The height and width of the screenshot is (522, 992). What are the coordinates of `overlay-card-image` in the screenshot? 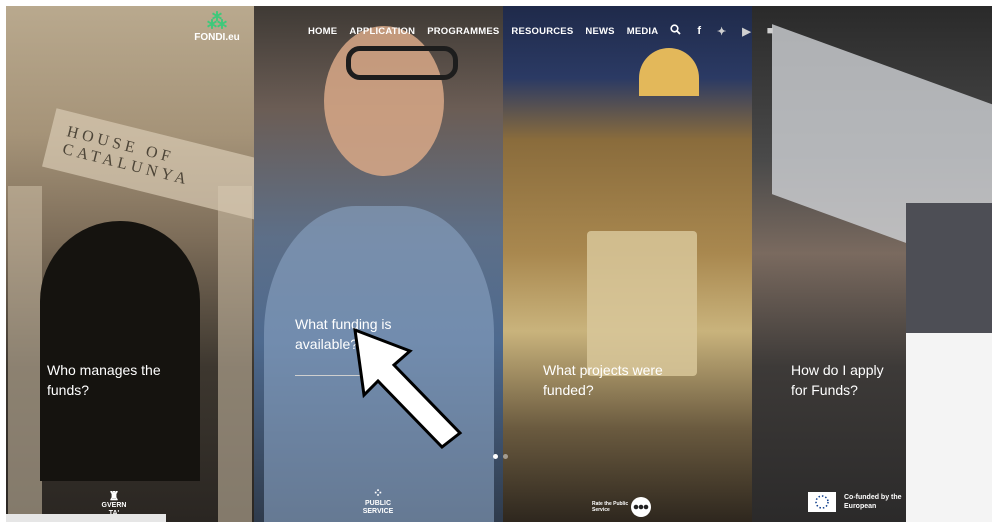 It's located at (949, 268).